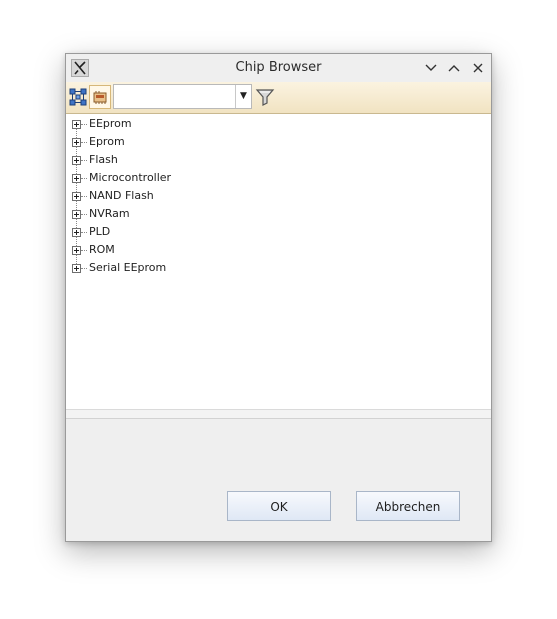  What do you see at coordinates (278, 125) in the screenshot?
I see `tree-item: EEprom` at bounding box center [278, 125].